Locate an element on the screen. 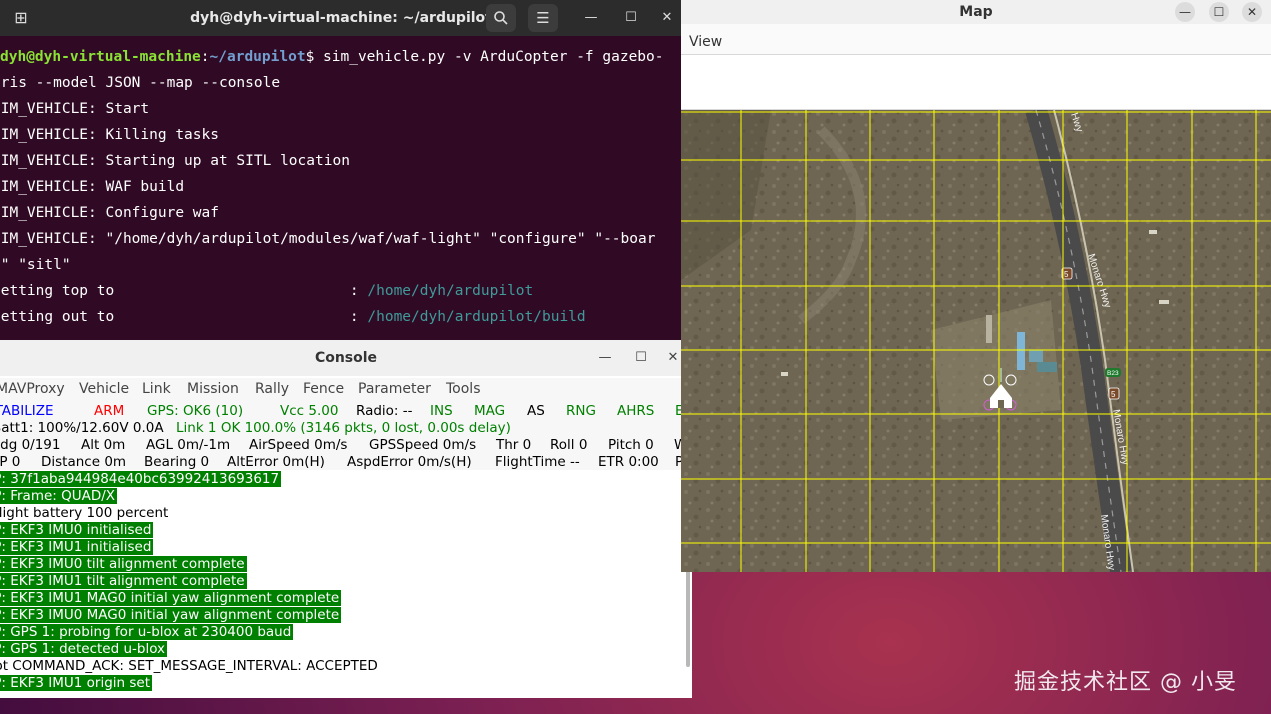 The width and height of the screenshot is (1271, 714). status-mode: STABILIZE is located at coordinates (27, 411).